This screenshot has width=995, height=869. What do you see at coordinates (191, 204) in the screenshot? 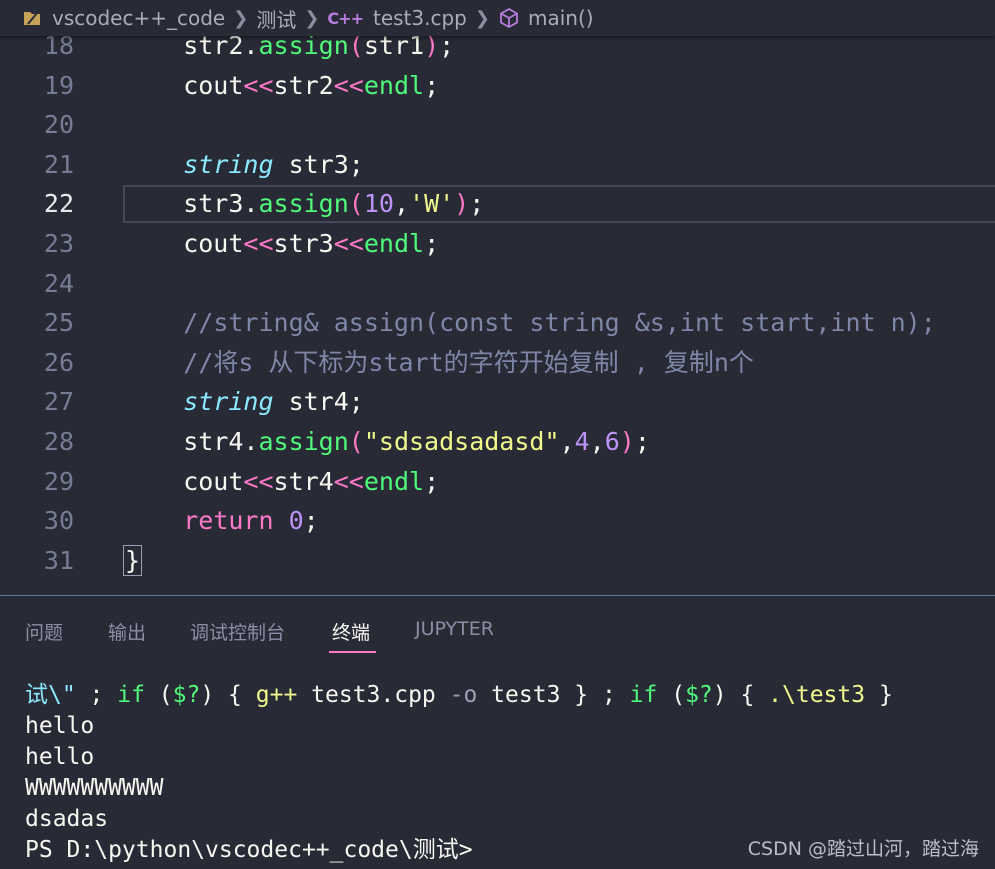
I see `code-token: str3.` at bounding box center [191, 204].